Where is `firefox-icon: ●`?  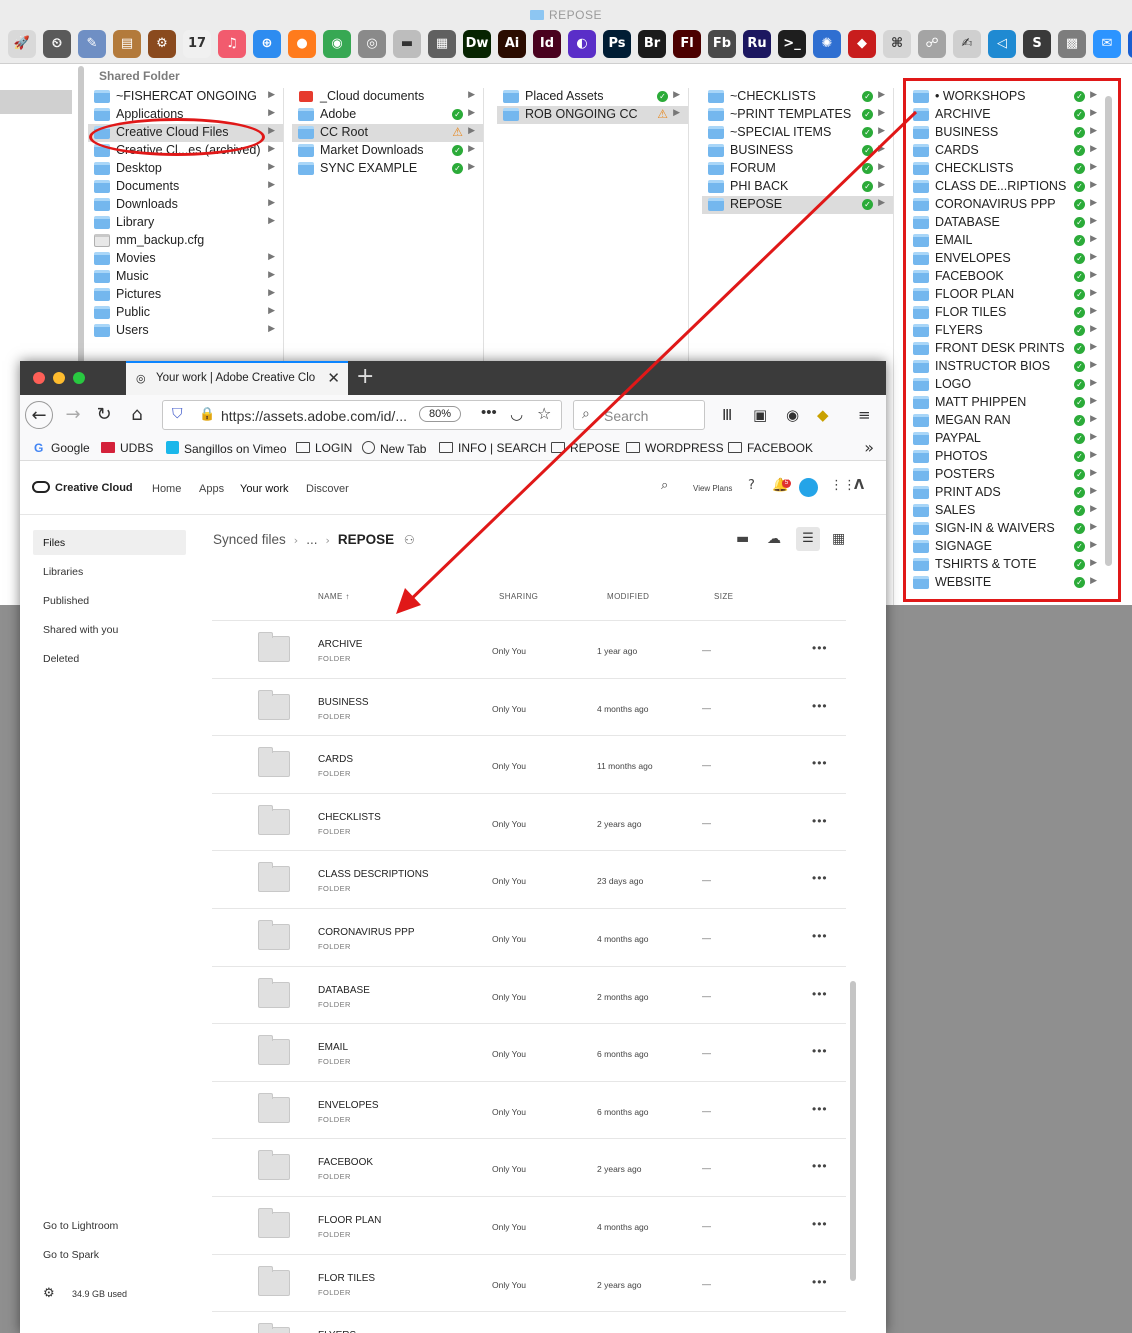 firefox-icon: ● is located at coordinates (302, 43).